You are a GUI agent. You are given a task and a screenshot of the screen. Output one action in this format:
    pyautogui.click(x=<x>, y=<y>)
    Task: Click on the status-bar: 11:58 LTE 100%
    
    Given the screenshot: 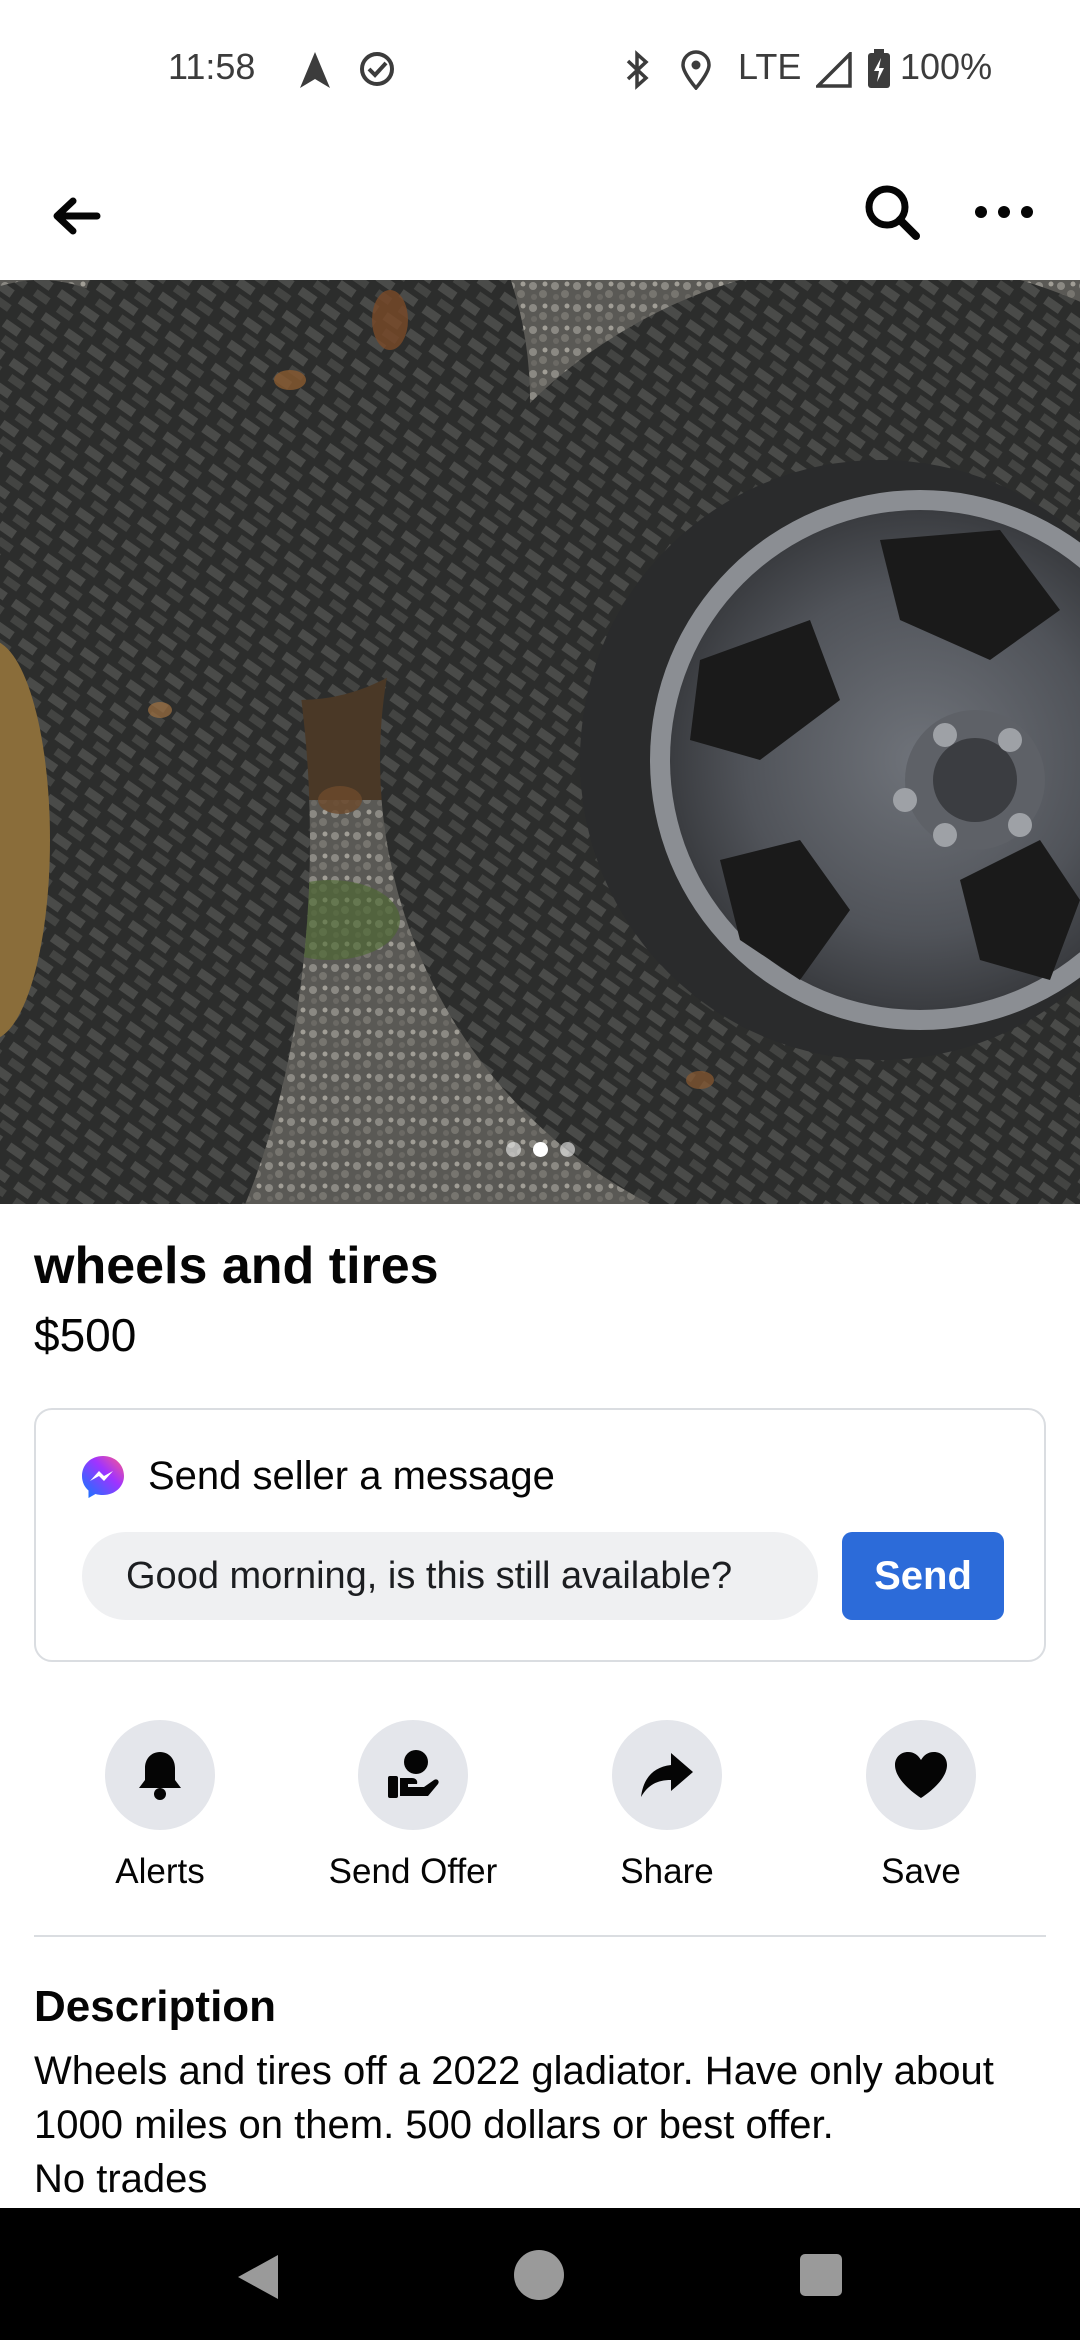 What is the action you would take?
    pyautogui.click(x=540, y=70)
    